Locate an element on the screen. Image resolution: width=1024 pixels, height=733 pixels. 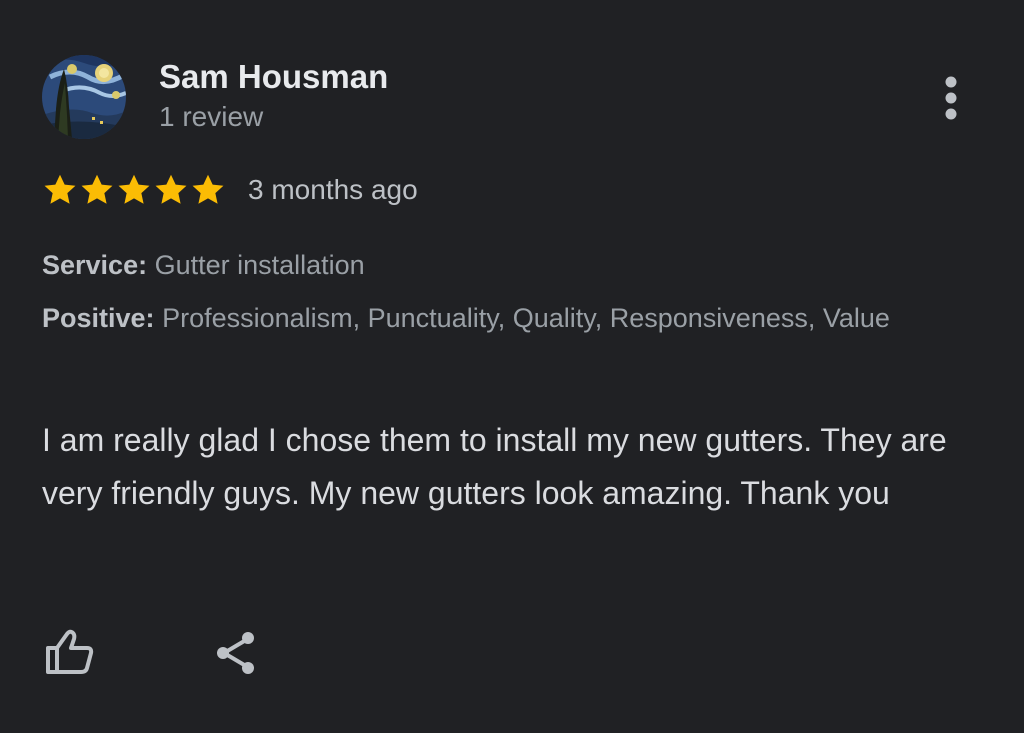
rating-row: 3 months ago is located at coordinates (230, 190).